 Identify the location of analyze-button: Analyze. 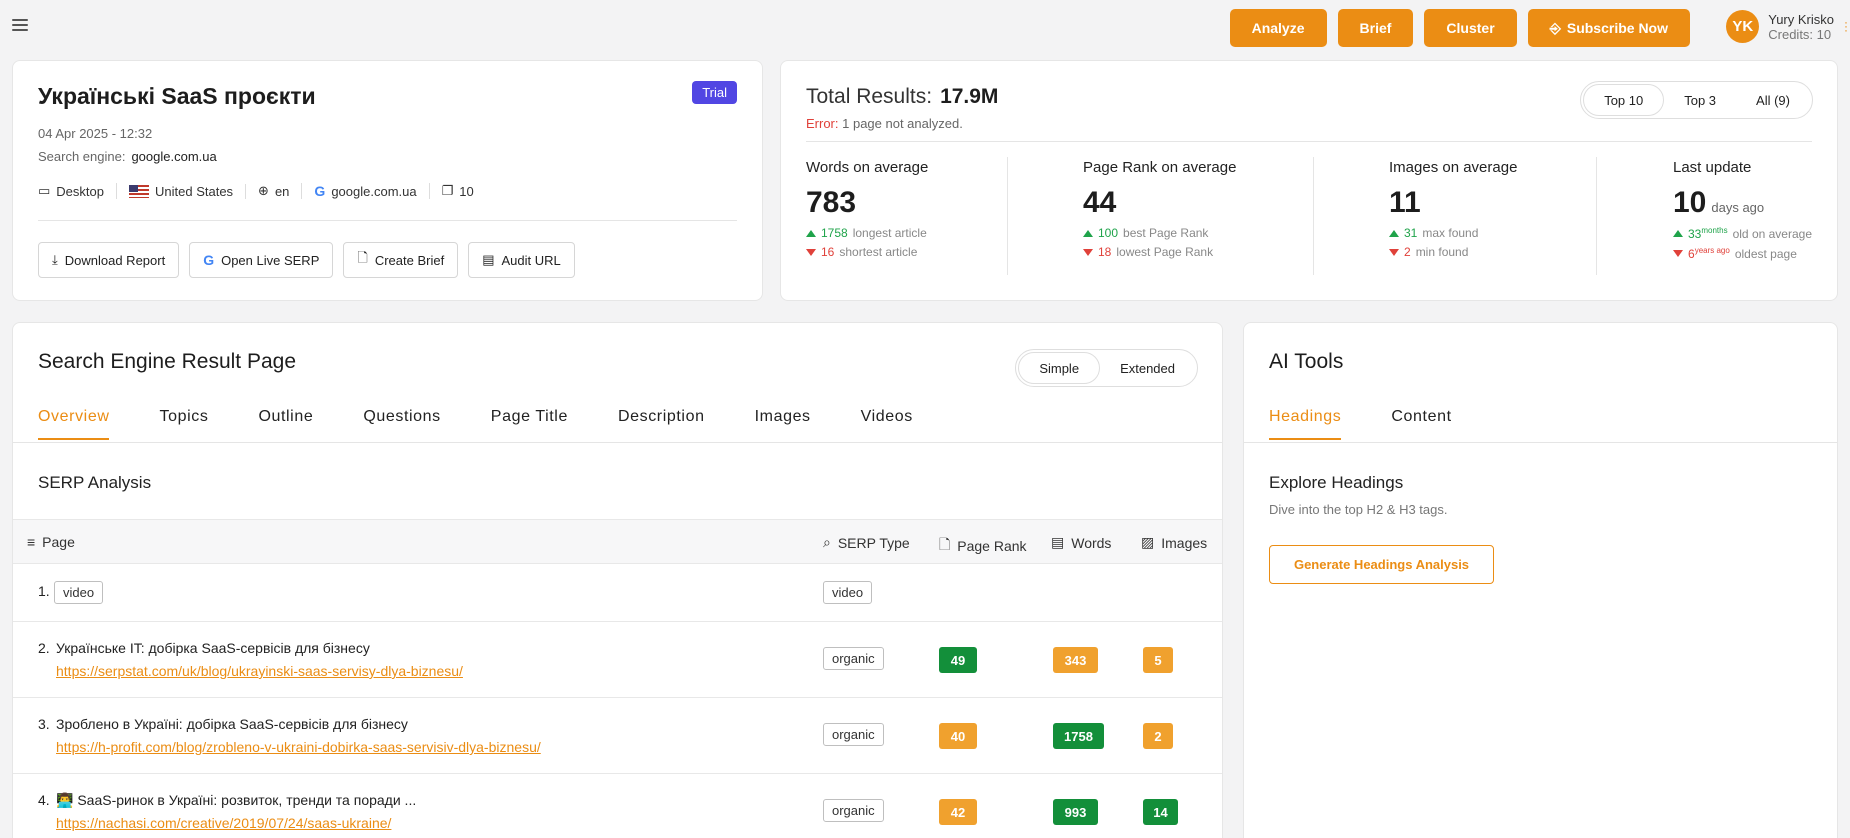
(1278, 28).